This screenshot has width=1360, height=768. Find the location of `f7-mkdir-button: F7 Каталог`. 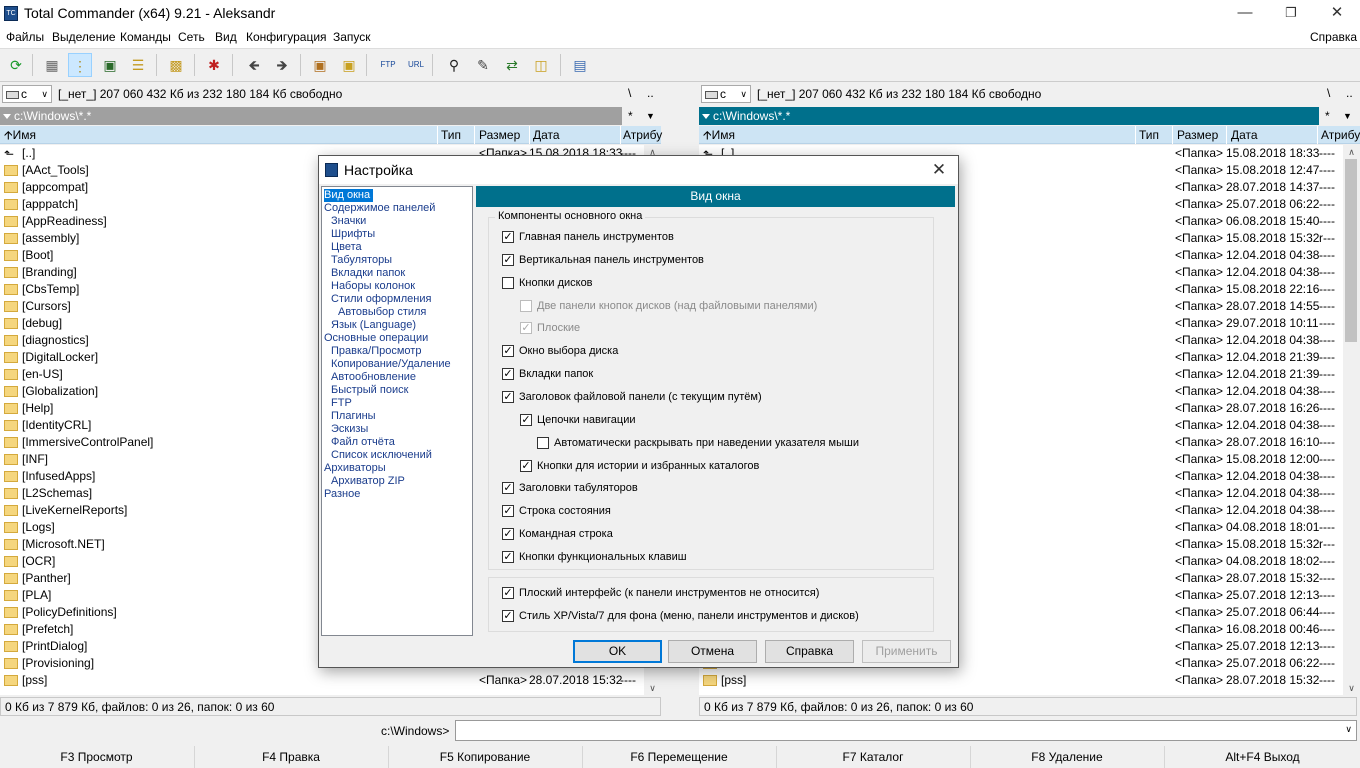

f7-mkdir-button: F7 Каталог is located at coordinates (872, 757).